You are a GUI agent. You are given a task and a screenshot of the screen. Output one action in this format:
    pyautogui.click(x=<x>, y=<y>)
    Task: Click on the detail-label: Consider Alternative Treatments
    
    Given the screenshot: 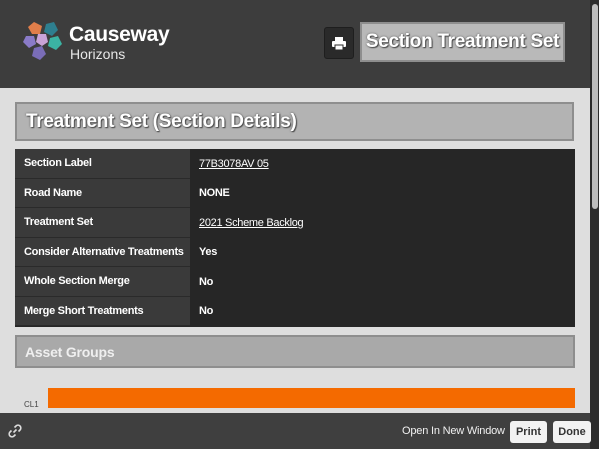 What is the action you would take?
    pyautogui.click(x=102, y=252)
    